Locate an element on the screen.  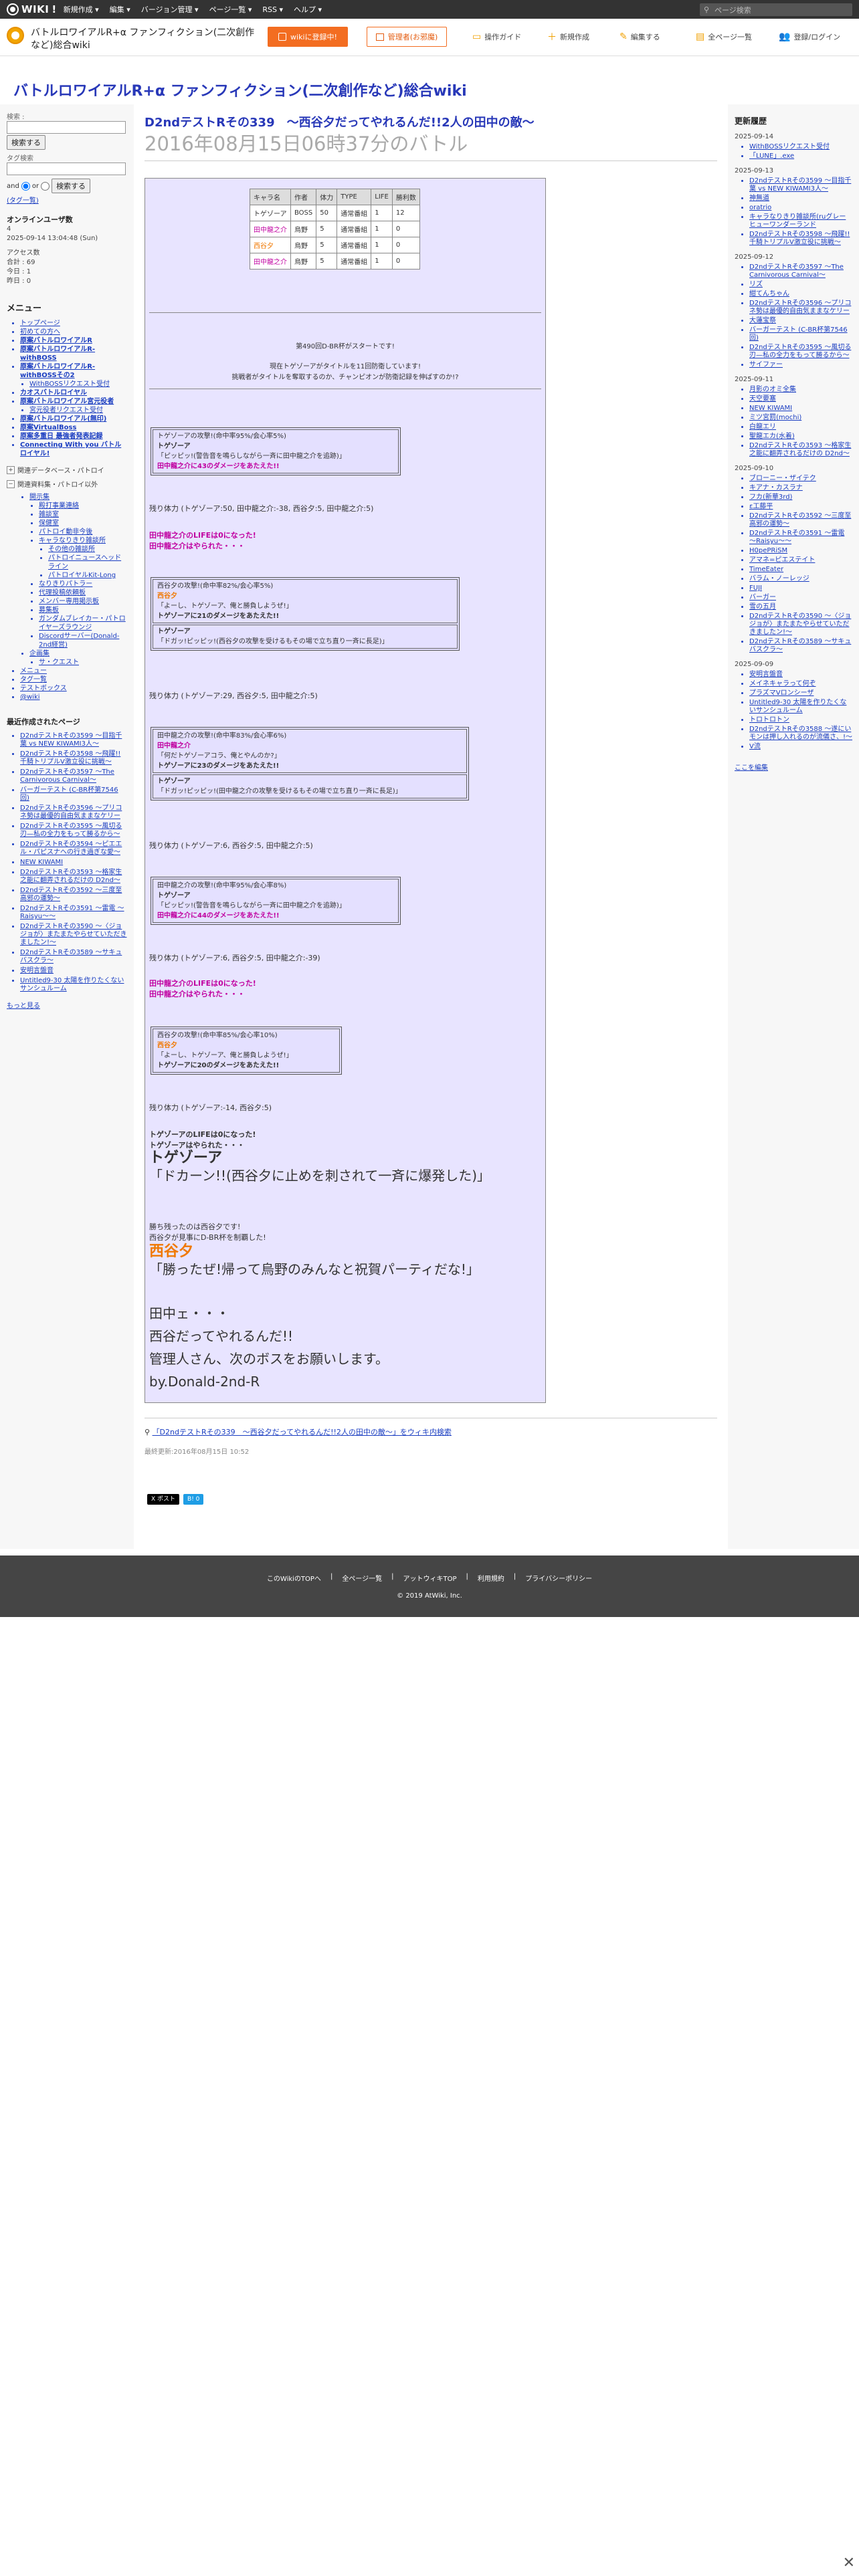
recent-page-item: D2ndテストRその3596 〜プリコネ勢は最優的自由気ままなケリー is located at coordinates (73, 812).